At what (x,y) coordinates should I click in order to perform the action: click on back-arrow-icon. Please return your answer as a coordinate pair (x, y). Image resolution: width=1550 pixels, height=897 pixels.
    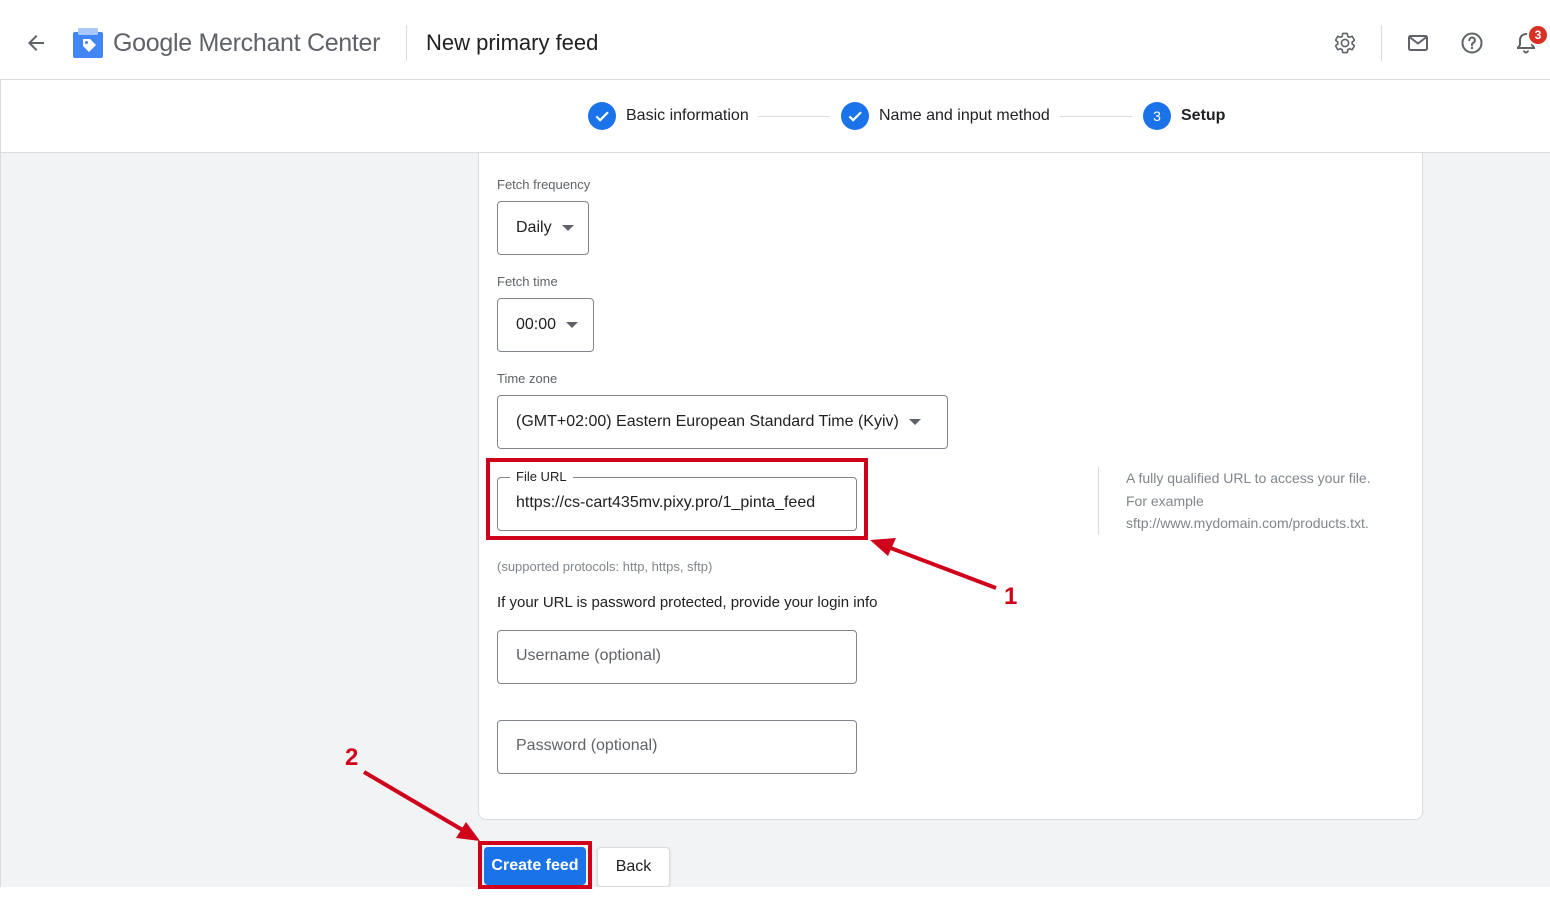
    Looking at the image, I should click on (36, 43).